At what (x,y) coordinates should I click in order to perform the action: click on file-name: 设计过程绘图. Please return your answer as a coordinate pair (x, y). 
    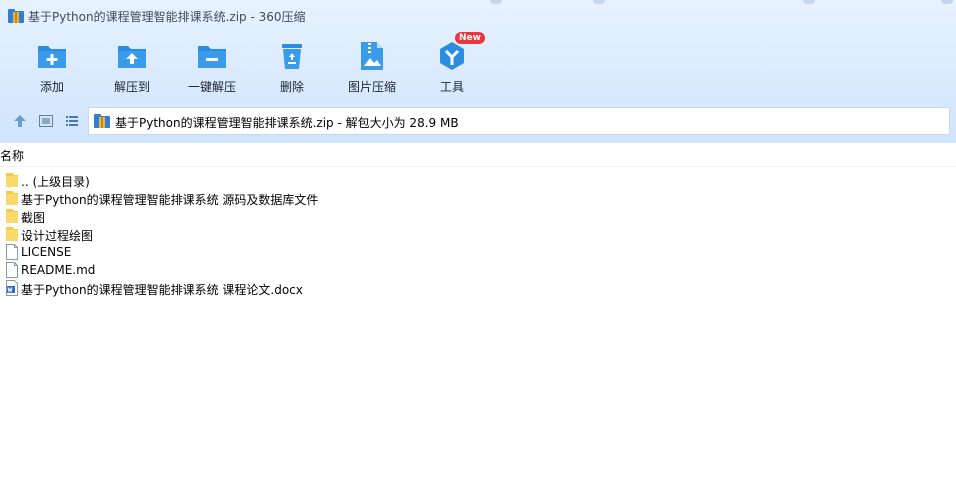
    Looking at the image, I should click on (57, 236).